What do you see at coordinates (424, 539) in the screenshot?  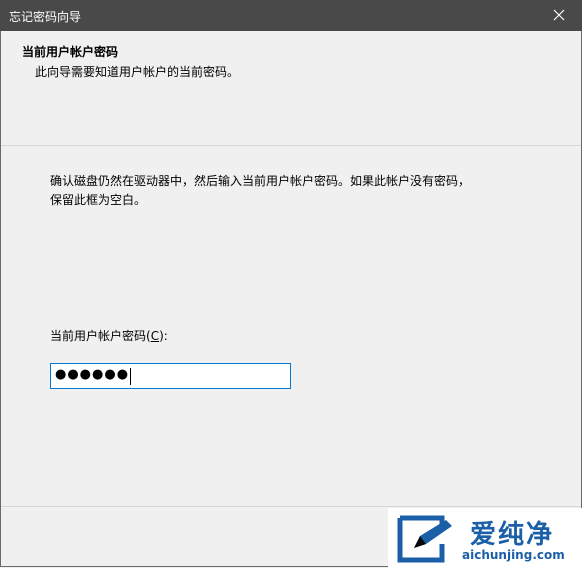 I see `brand-logo-icon` at bounding box center [424, 539].